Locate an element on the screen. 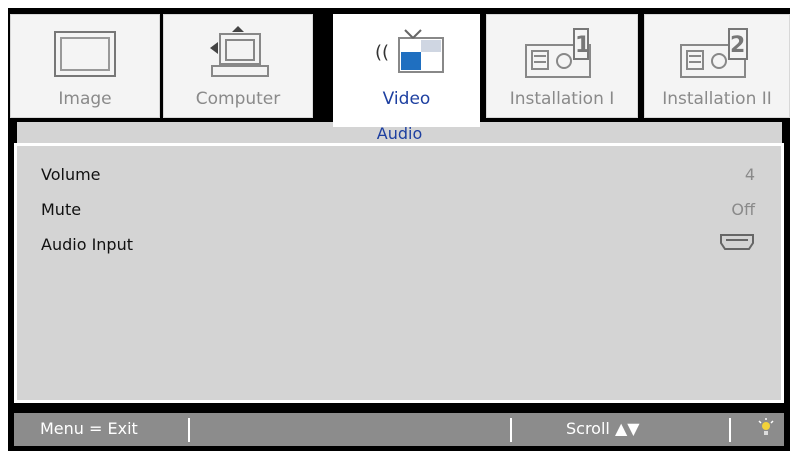 The image size is (790, 451). tab-label: Image is located at coordinates (85, 99).